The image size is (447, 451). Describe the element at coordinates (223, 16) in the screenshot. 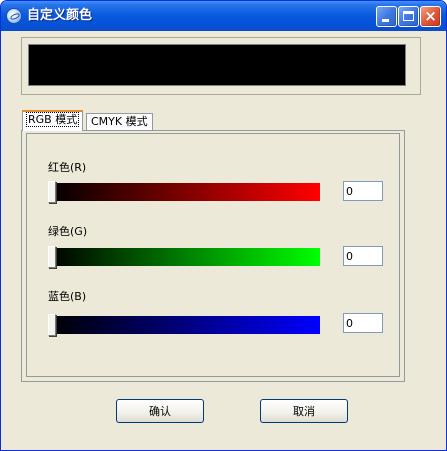

I see `title-bar: 自定义颜色 ×` at that location.